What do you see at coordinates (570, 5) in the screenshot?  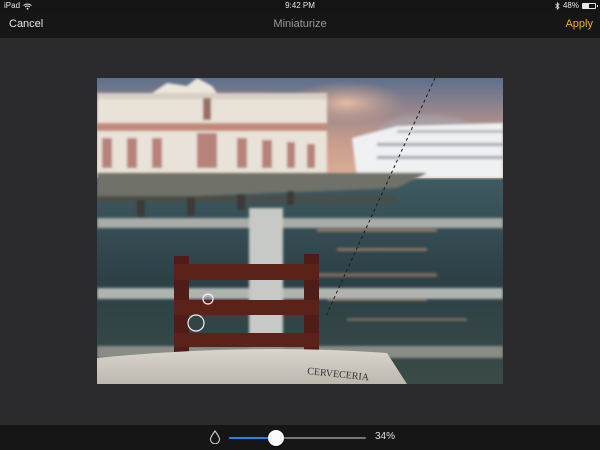 I see `battery-percent: 48%` at bounding box center [570, 5].